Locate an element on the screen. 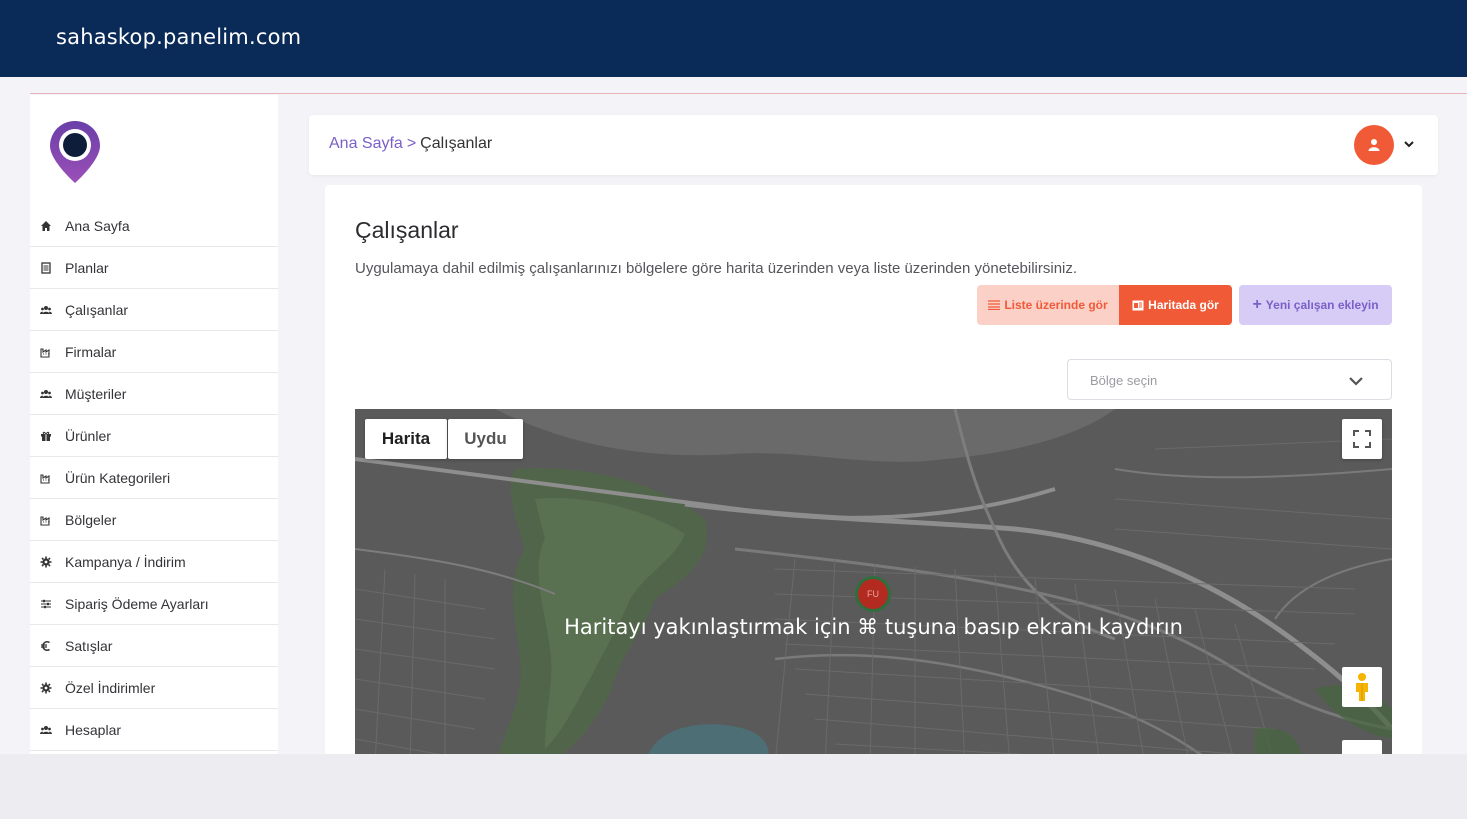  employee-map-marker: FU is located at coordinates (873, 594).